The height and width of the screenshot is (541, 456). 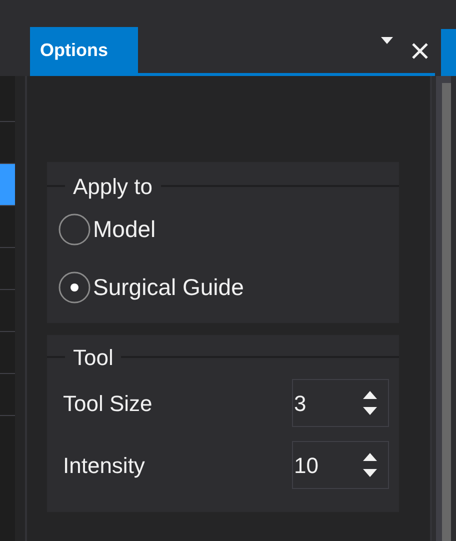 I want to click on options-tab: Options, so click(x=84, y=50).